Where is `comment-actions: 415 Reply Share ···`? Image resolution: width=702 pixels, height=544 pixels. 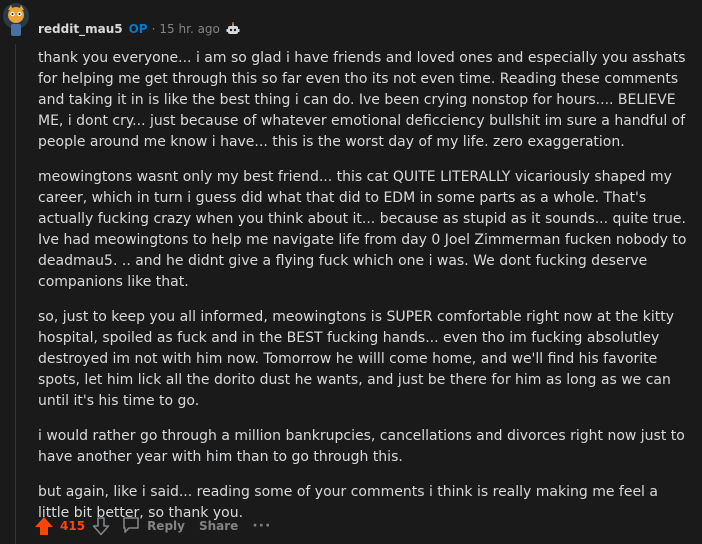 comment-actions: 415 Reply Share ··· is located at coordinates (151, 526).